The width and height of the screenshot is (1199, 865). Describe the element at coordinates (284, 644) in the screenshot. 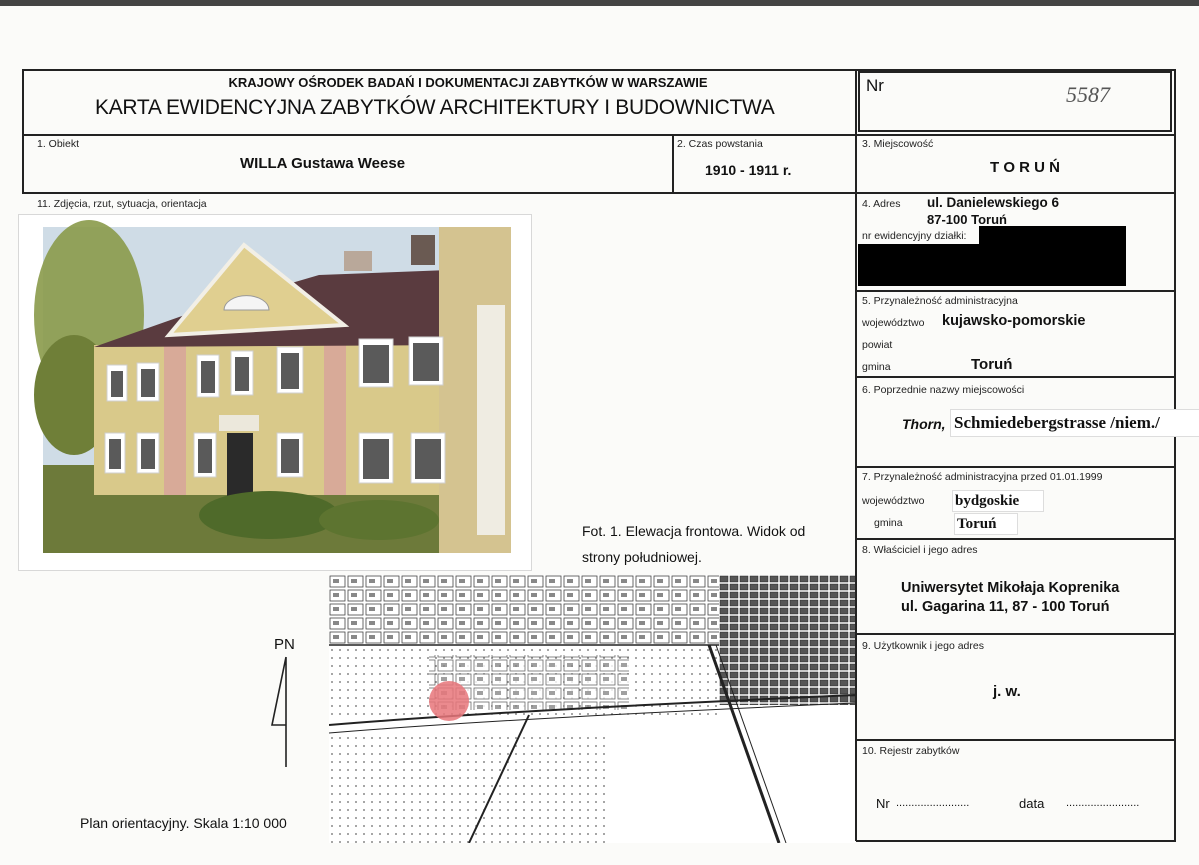

I see `north-label: PN` at that location.